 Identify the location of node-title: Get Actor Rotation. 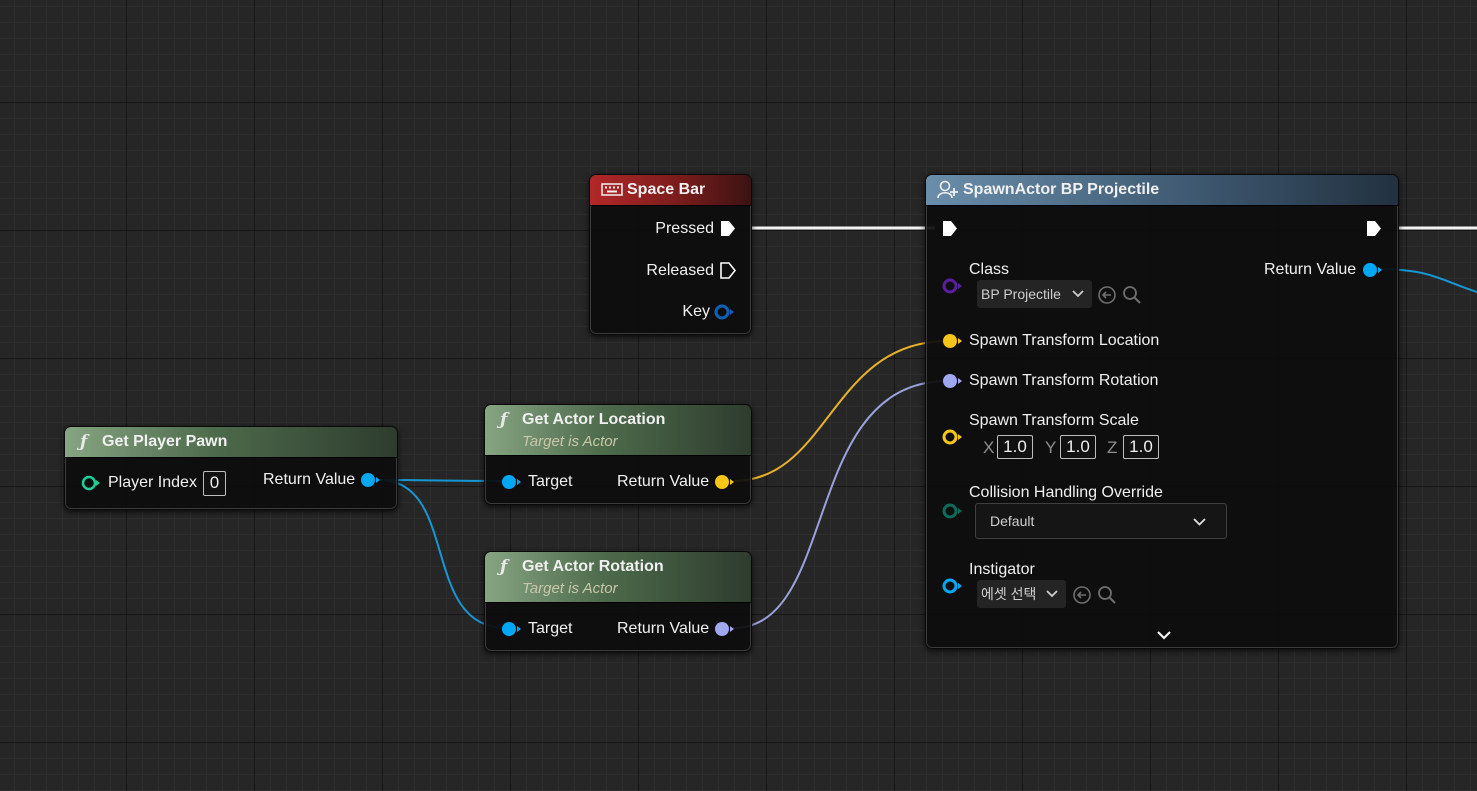
(593, 566).